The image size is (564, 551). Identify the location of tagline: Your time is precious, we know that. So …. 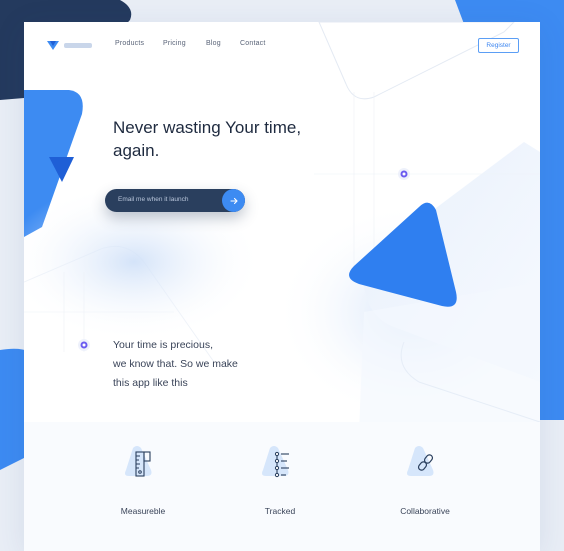
(198, 364).